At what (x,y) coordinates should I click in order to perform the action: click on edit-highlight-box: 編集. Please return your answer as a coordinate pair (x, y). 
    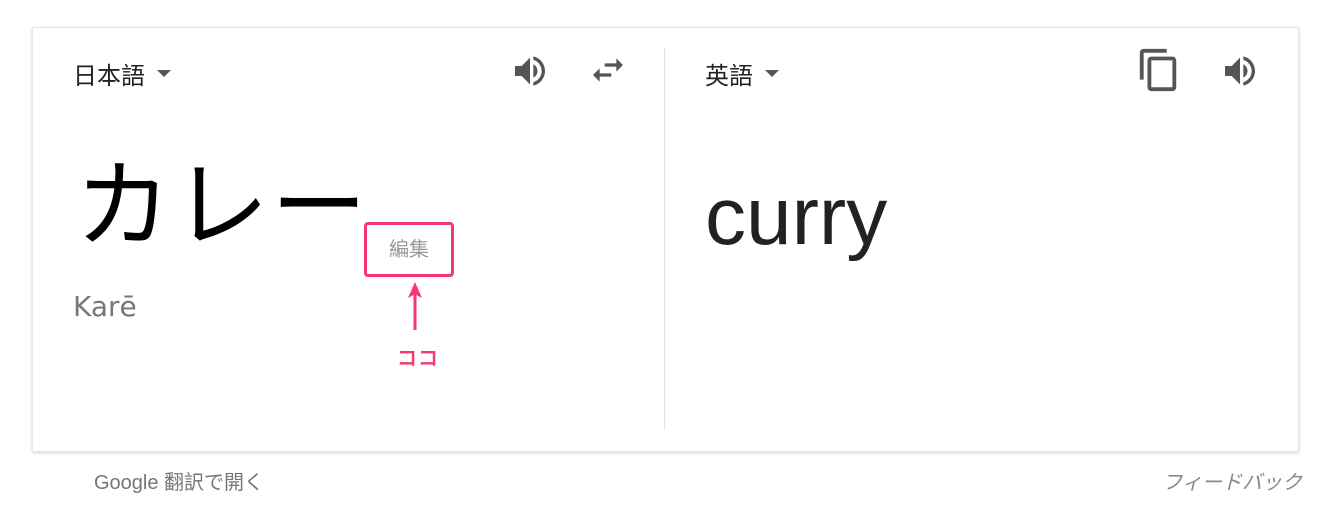
    Looking at the image, I should click on (409, 249).